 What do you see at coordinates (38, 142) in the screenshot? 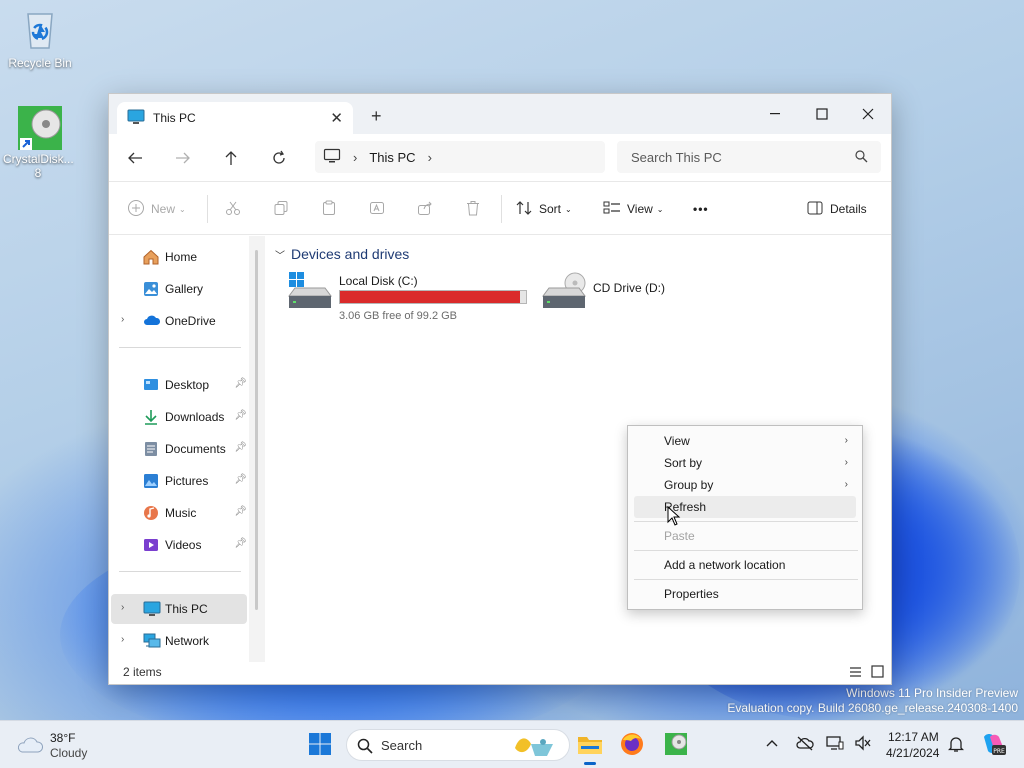
I see `desktop-icon-crystaldisk: CrystalDisk... 8` at bounding box center [38, 142].